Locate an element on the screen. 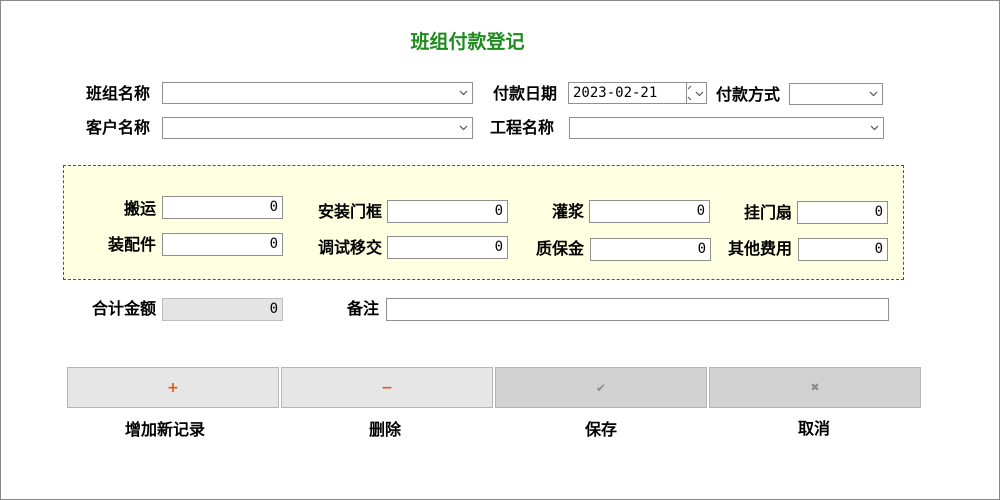  banyun-input: 0 is located at coordinates (222, 207).